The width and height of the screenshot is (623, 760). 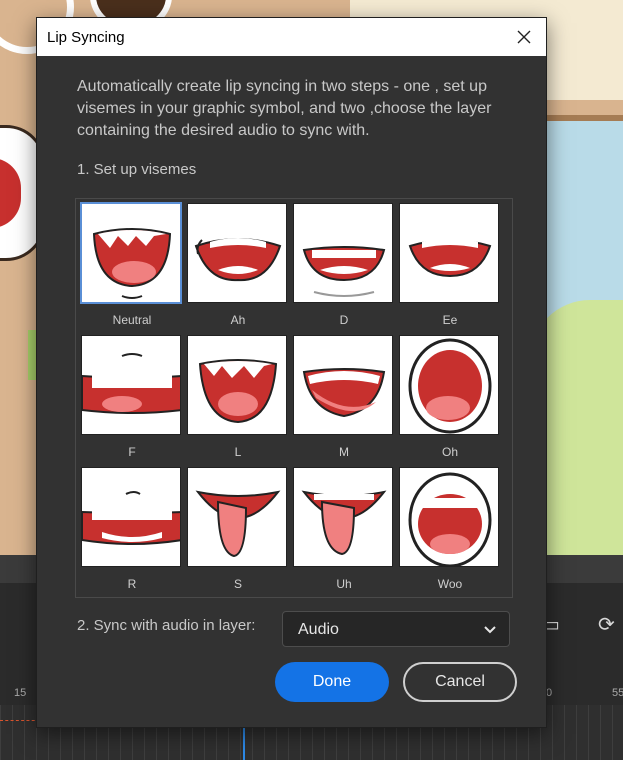 What do you see at coordinates (132, 452) in the screenshot?
I see `viseme-label: F` at bounding box center [132, 452].